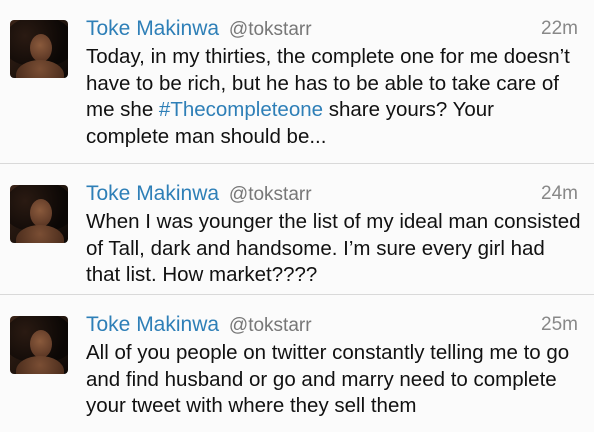 The height and width of the screenshot is (432, 594). Describe the element at coordinates (241, 109) in the screenshot. I see `hashtag-link: #Thecompleteone` at that location.